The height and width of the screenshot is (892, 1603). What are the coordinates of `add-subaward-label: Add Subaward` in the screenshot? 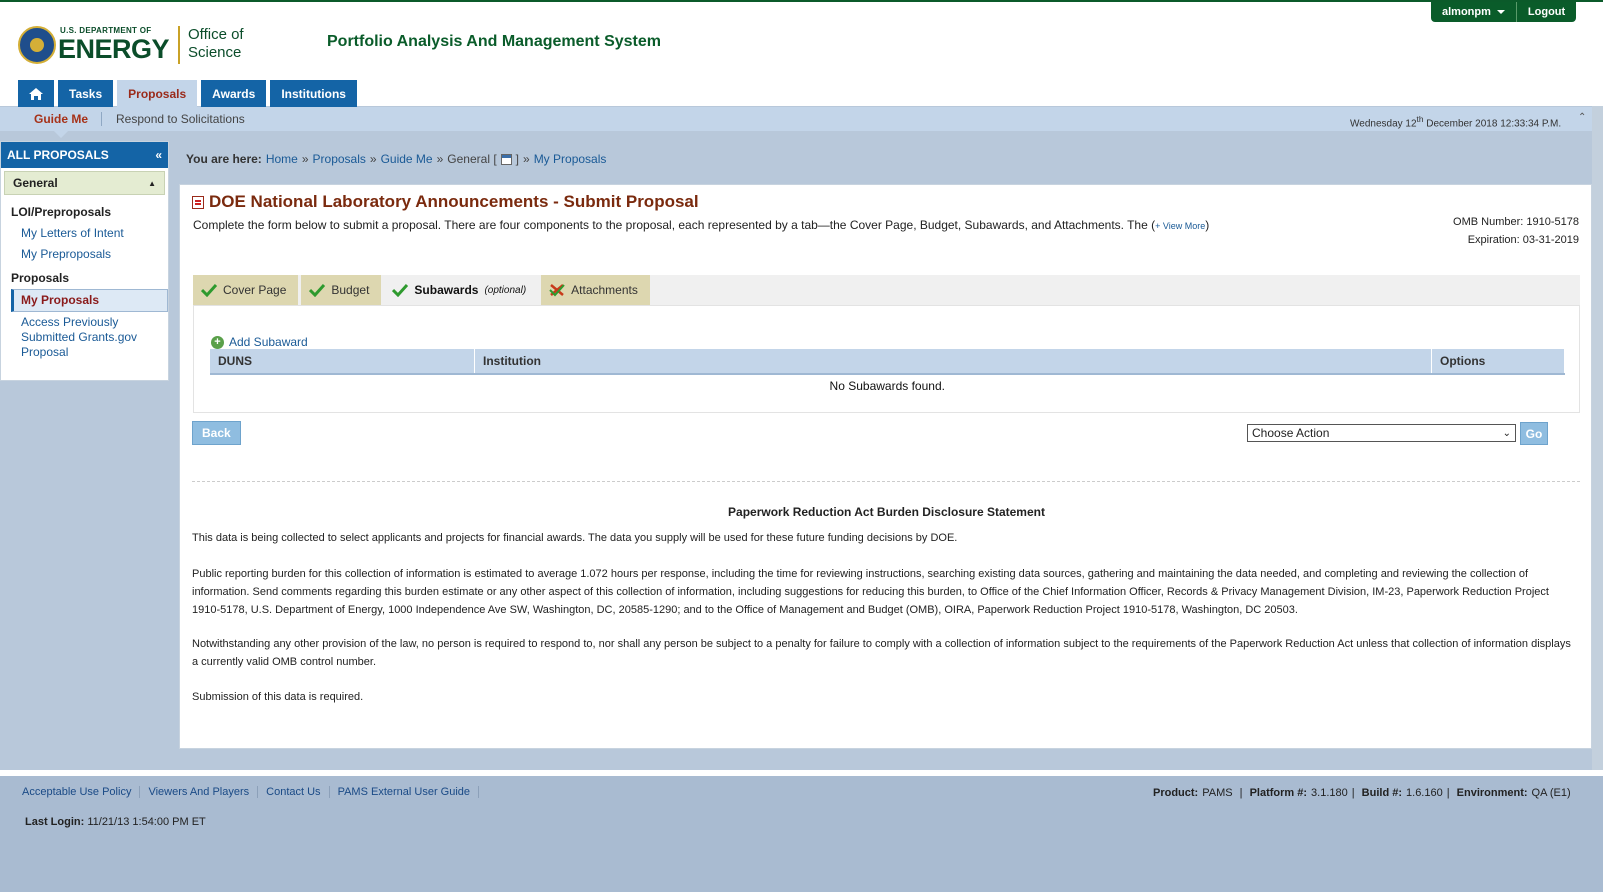 It's located at (268, 342).